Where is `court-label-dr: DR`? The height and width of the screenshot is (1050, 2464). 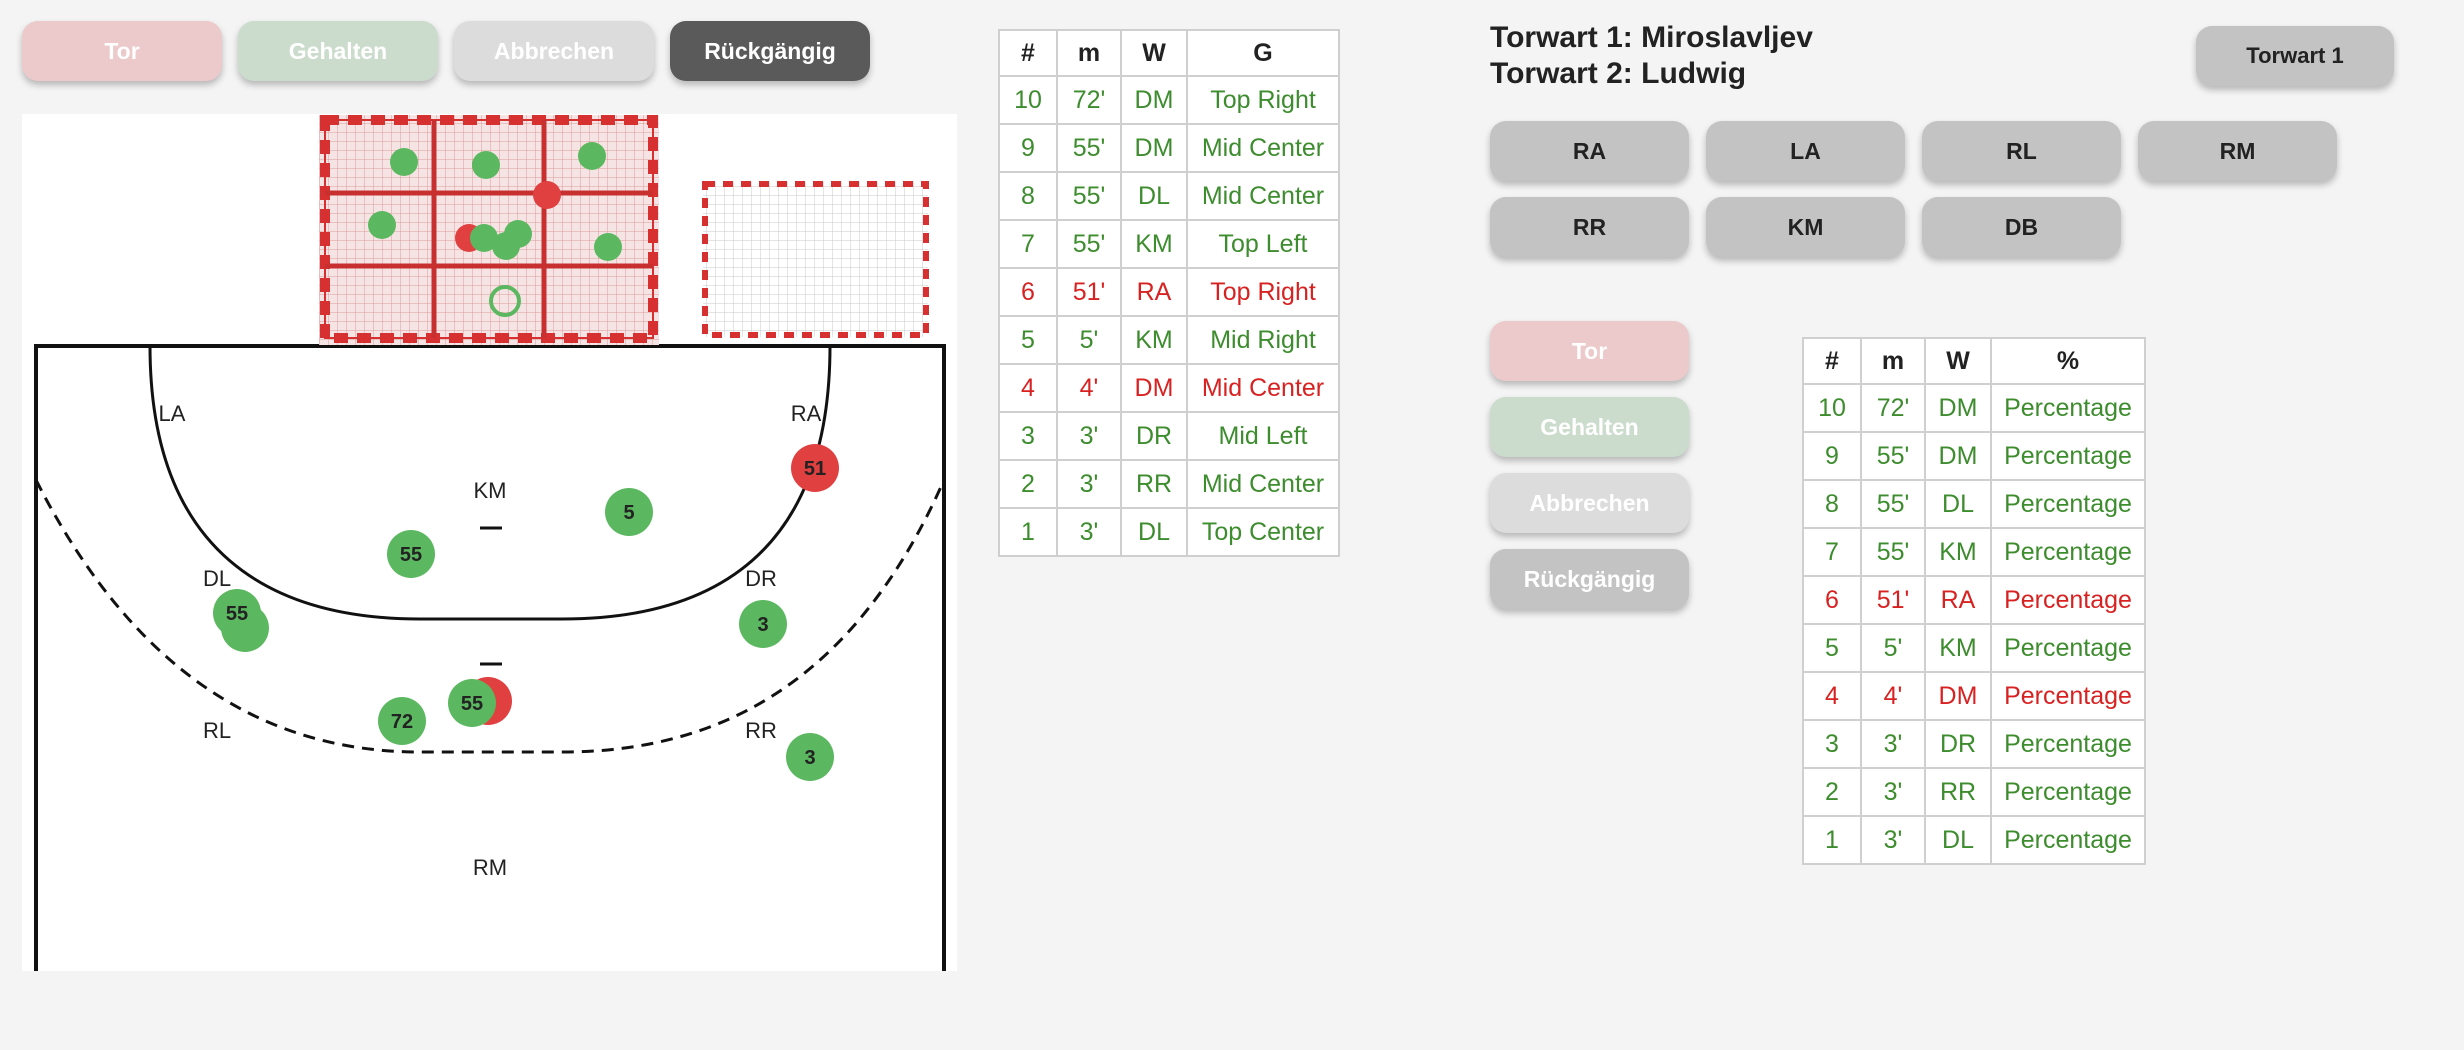 court-label-dr: DR is located at coordinates (761, 578).